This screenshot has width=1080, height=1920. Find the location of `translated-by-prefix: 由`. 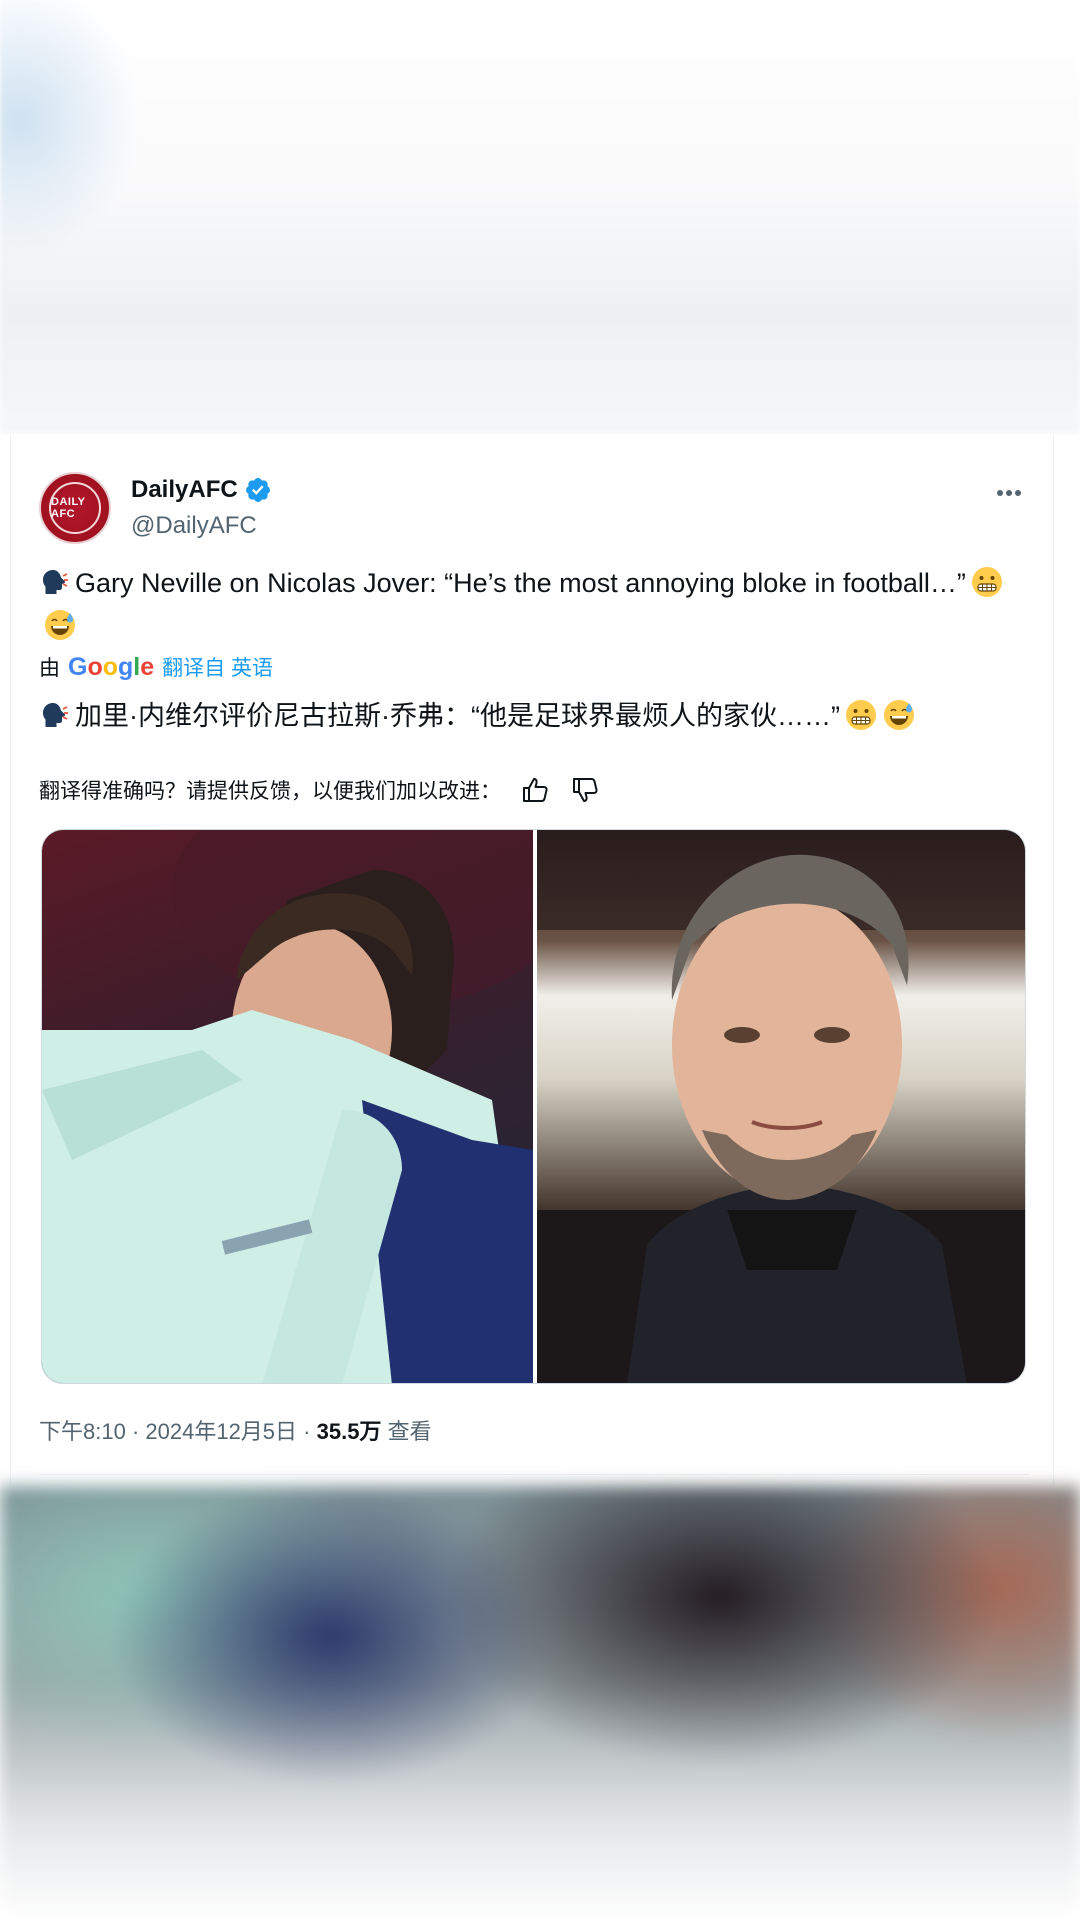

translated-by-prefix: 由 is located at coordinates (49, 668).